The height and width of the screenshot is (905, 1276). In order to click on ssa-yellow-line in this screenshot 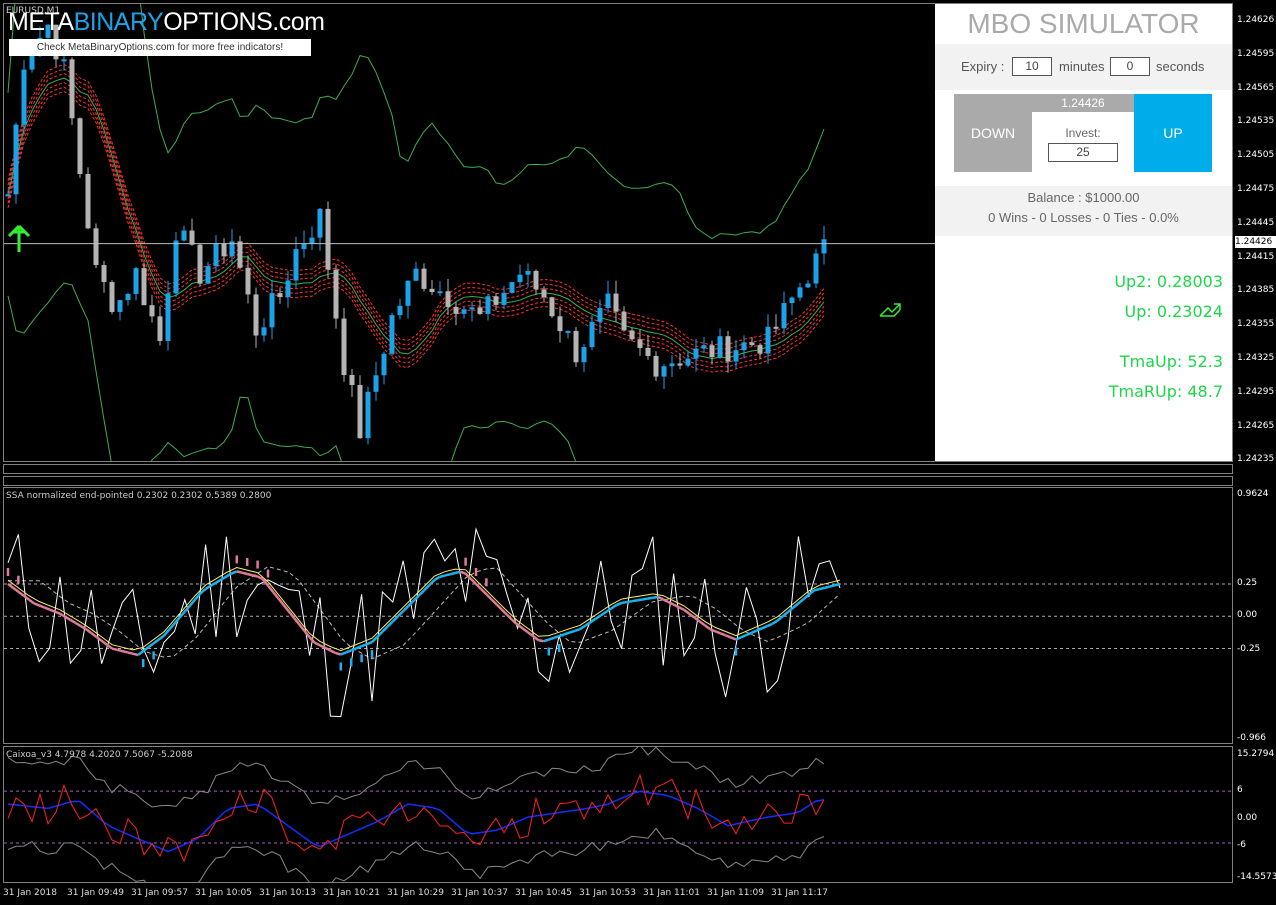, I will do `click(424, 609)`.